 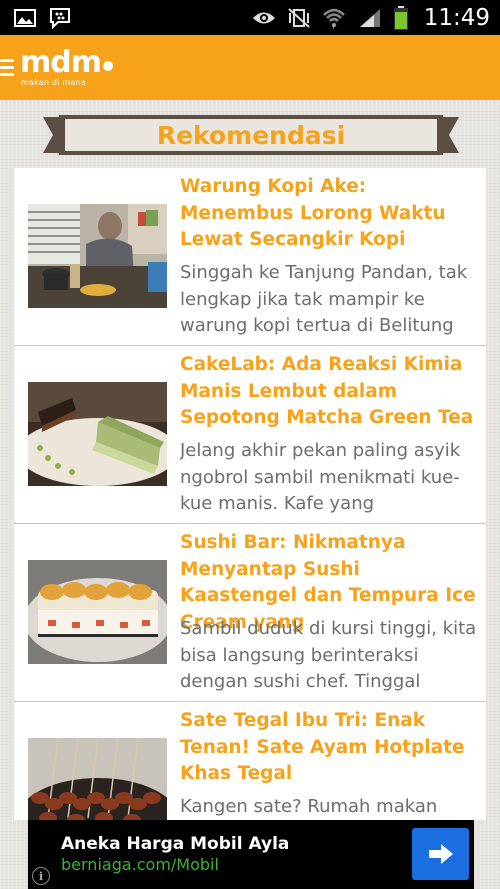 I want to click on section-header-ribbon: Rekomendasi, so click(x=251, y=135).